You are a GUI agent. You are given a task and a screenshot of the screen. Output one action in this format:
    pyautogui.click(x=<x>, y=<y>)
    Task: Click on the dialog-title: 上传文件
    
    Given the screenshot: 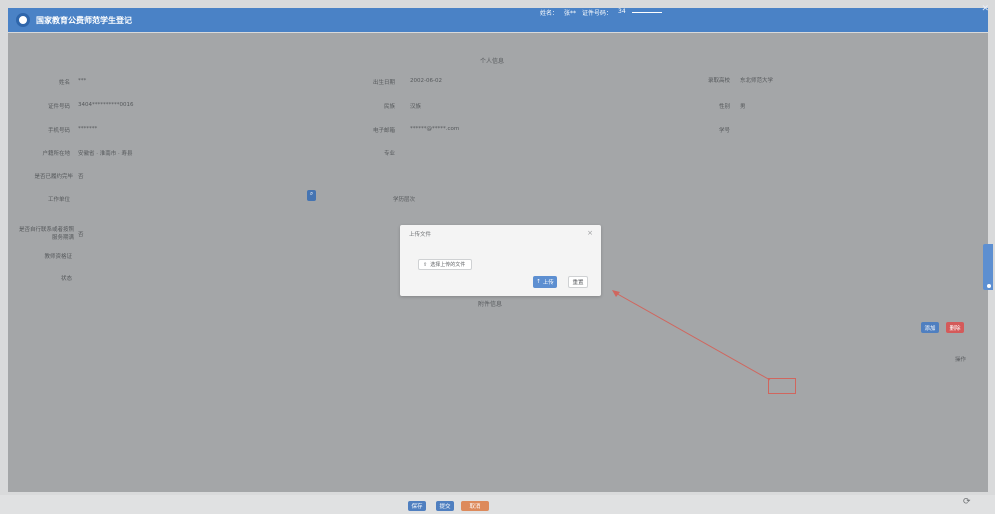 What is the action you would take?
    pyautogui.click(x=420, y=235)
    